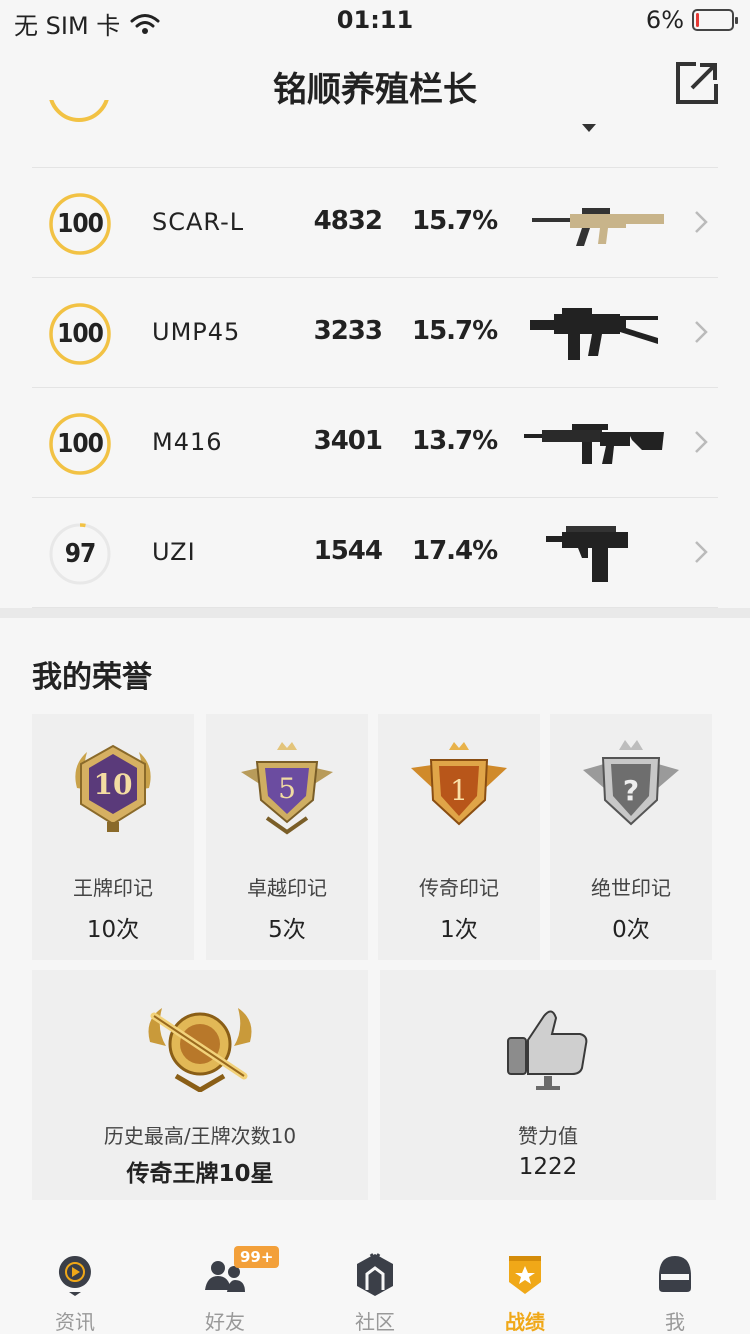 This screenshot has height=1334, width=750. Describe the element at coordinates (548, 1136) in the screenshot. I see `likes-label: 赞力值` at that location.